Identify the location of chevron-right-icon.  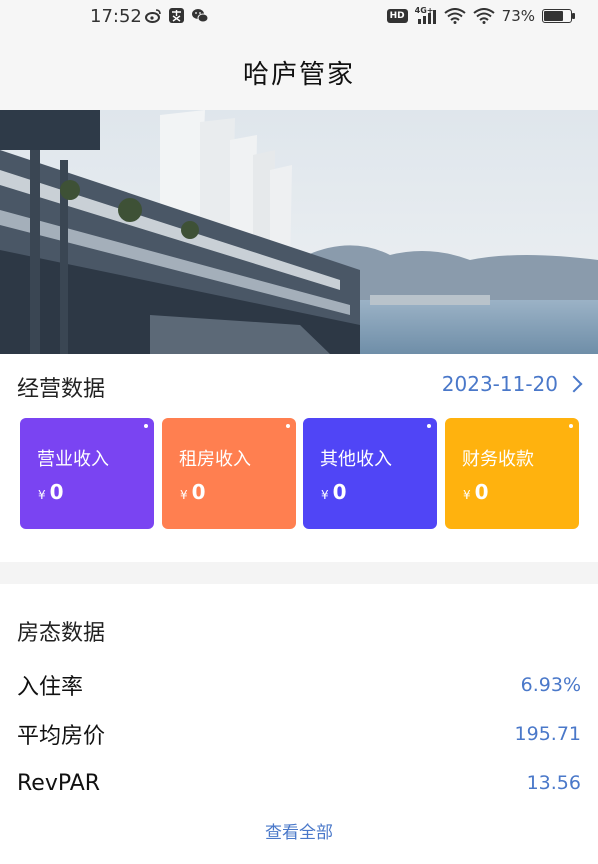
(574, 384).